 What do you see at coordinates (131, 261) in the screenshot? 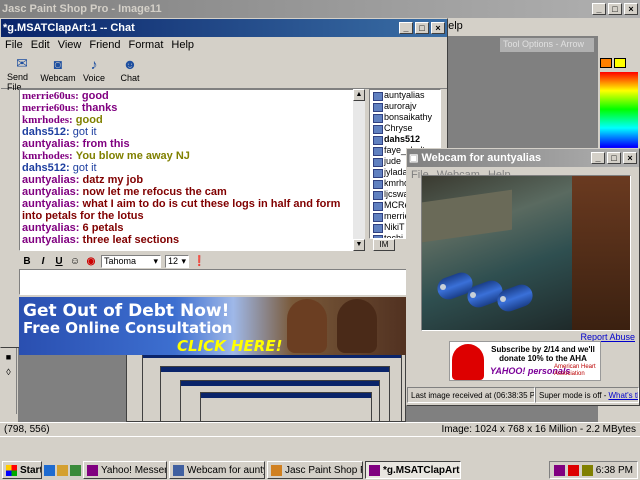
I see `font-select: Tahoma ▾` at bounding box center [131, 261].